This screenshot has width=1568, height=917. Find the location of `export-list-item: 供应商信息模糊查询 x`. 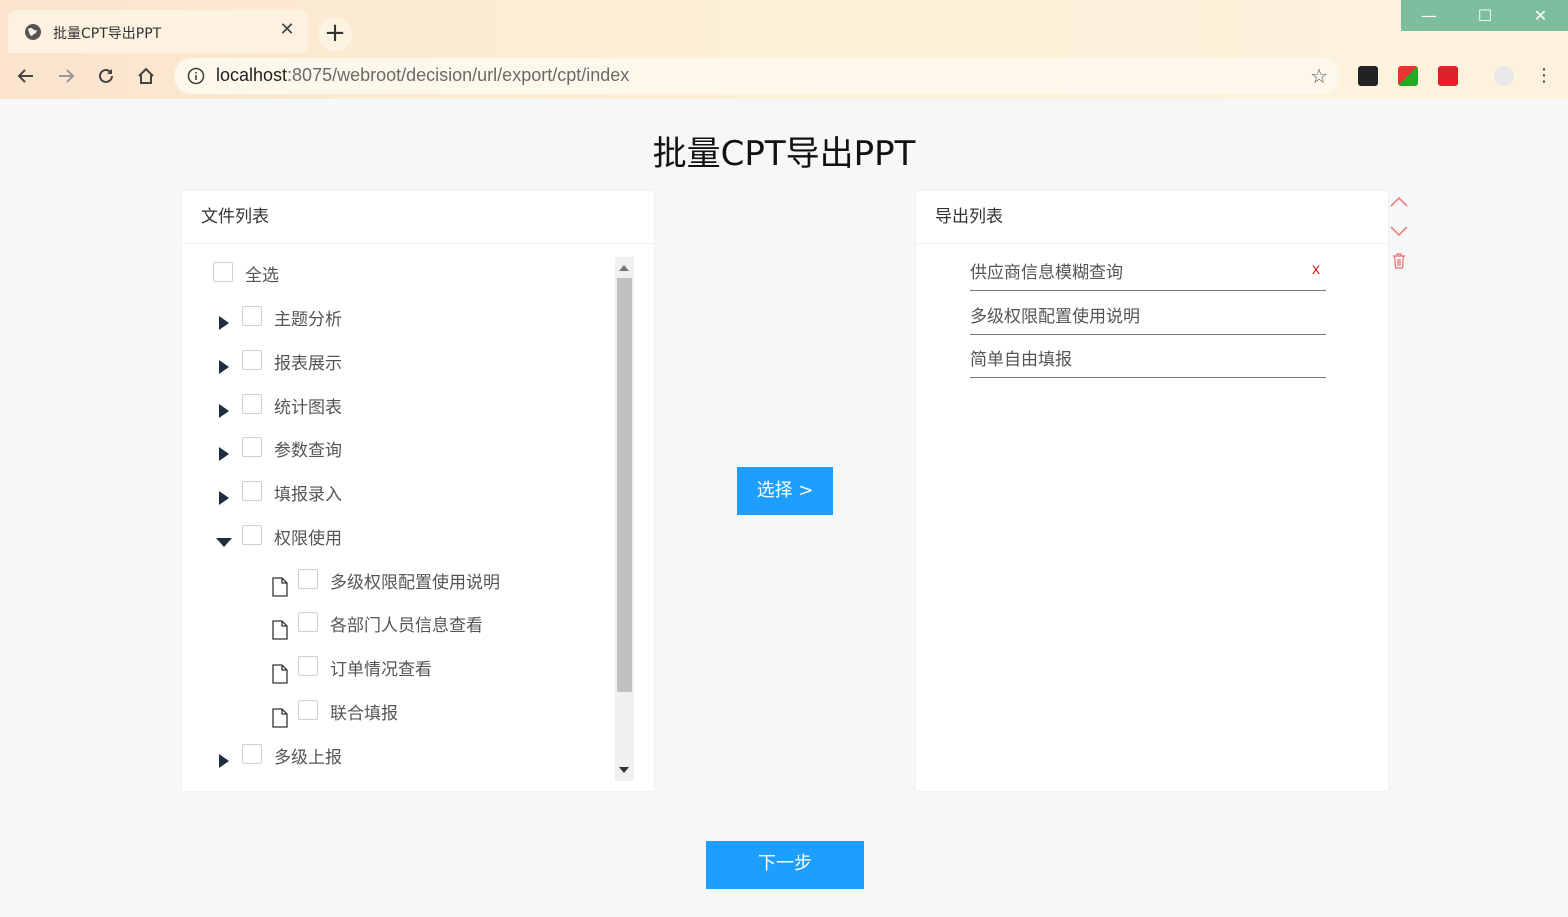

export-list-item: 供应商信息模糊查询 x is located at coordinates (1148, 268).